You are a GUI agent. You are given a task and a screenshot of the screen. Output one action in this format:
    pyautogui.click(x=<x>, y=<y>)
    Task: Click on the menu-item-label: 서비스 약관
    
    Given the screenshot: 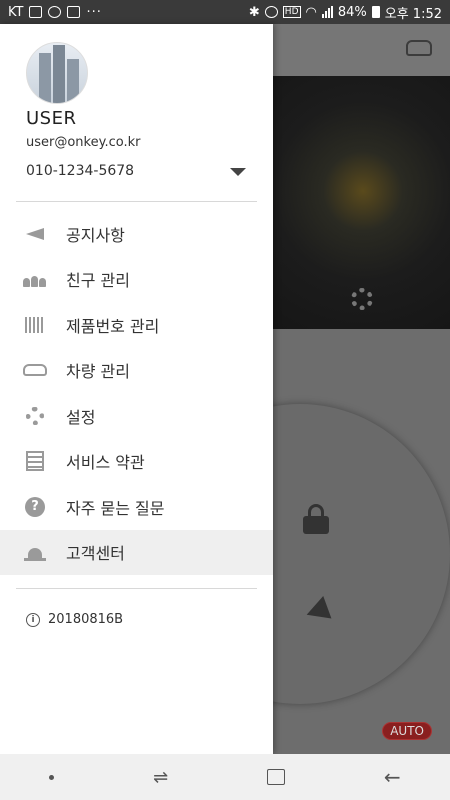 What is the action you would take?
    pyautogui.click(x=105, y=463)
    